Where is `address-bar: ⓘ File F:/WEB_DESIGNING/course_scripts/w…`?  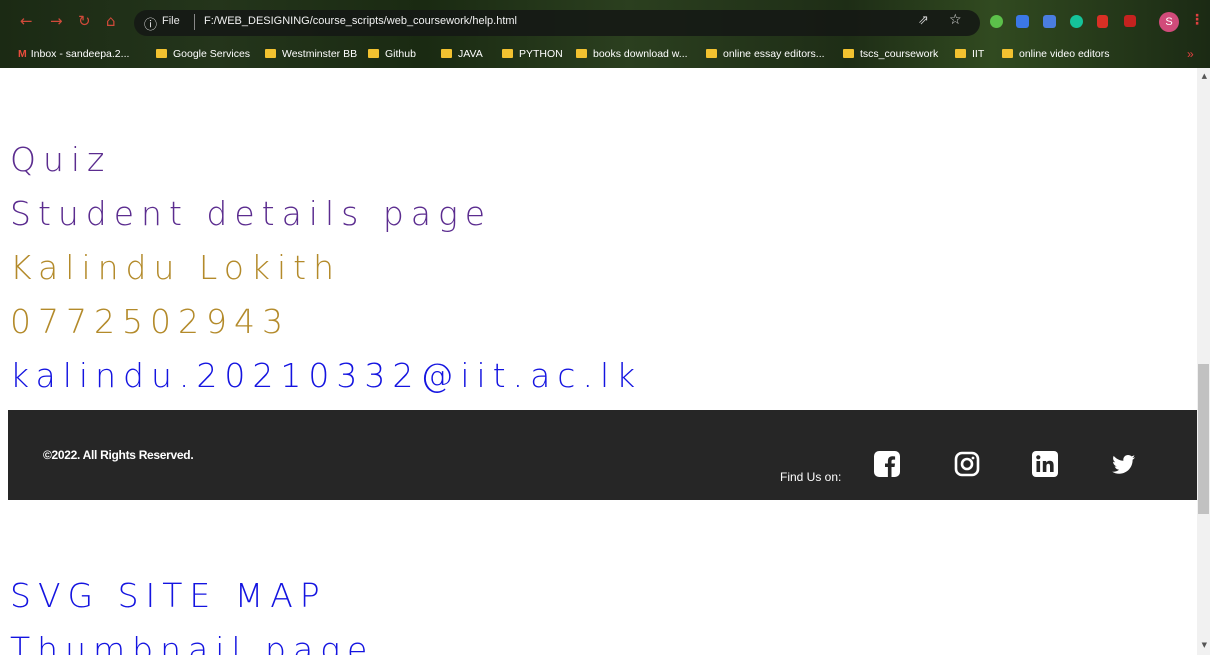
address-bar: ⓘ File F:/WEB_DESIGNING/course_scripts/w… is located at coordinates (557, 23).